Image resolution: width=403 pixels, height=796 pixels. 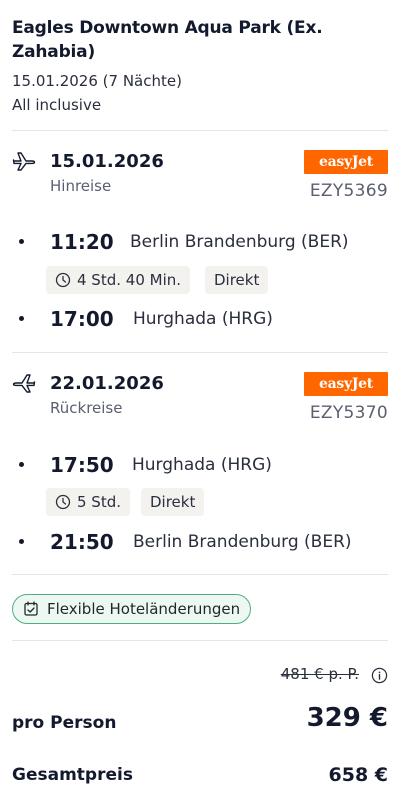 What do you see at coordinates (379, 675) in the screenshot?
I see `info-icon` at bounding box center [379, 675].